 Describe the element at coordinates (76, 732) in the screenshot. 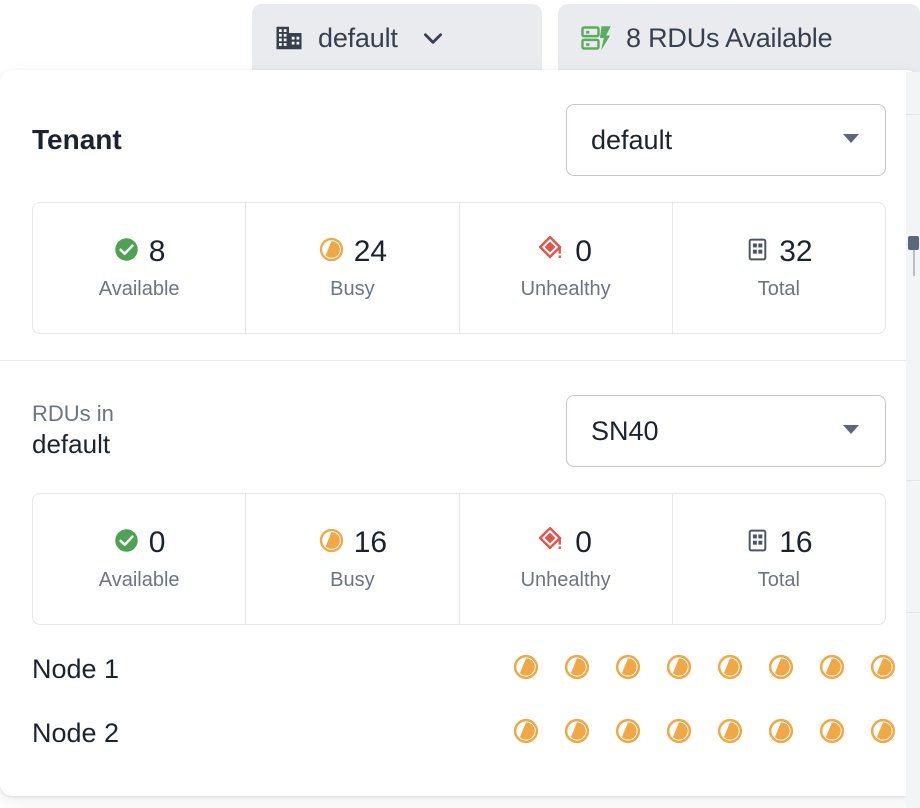

I see `node-name: Node 2` at that location.